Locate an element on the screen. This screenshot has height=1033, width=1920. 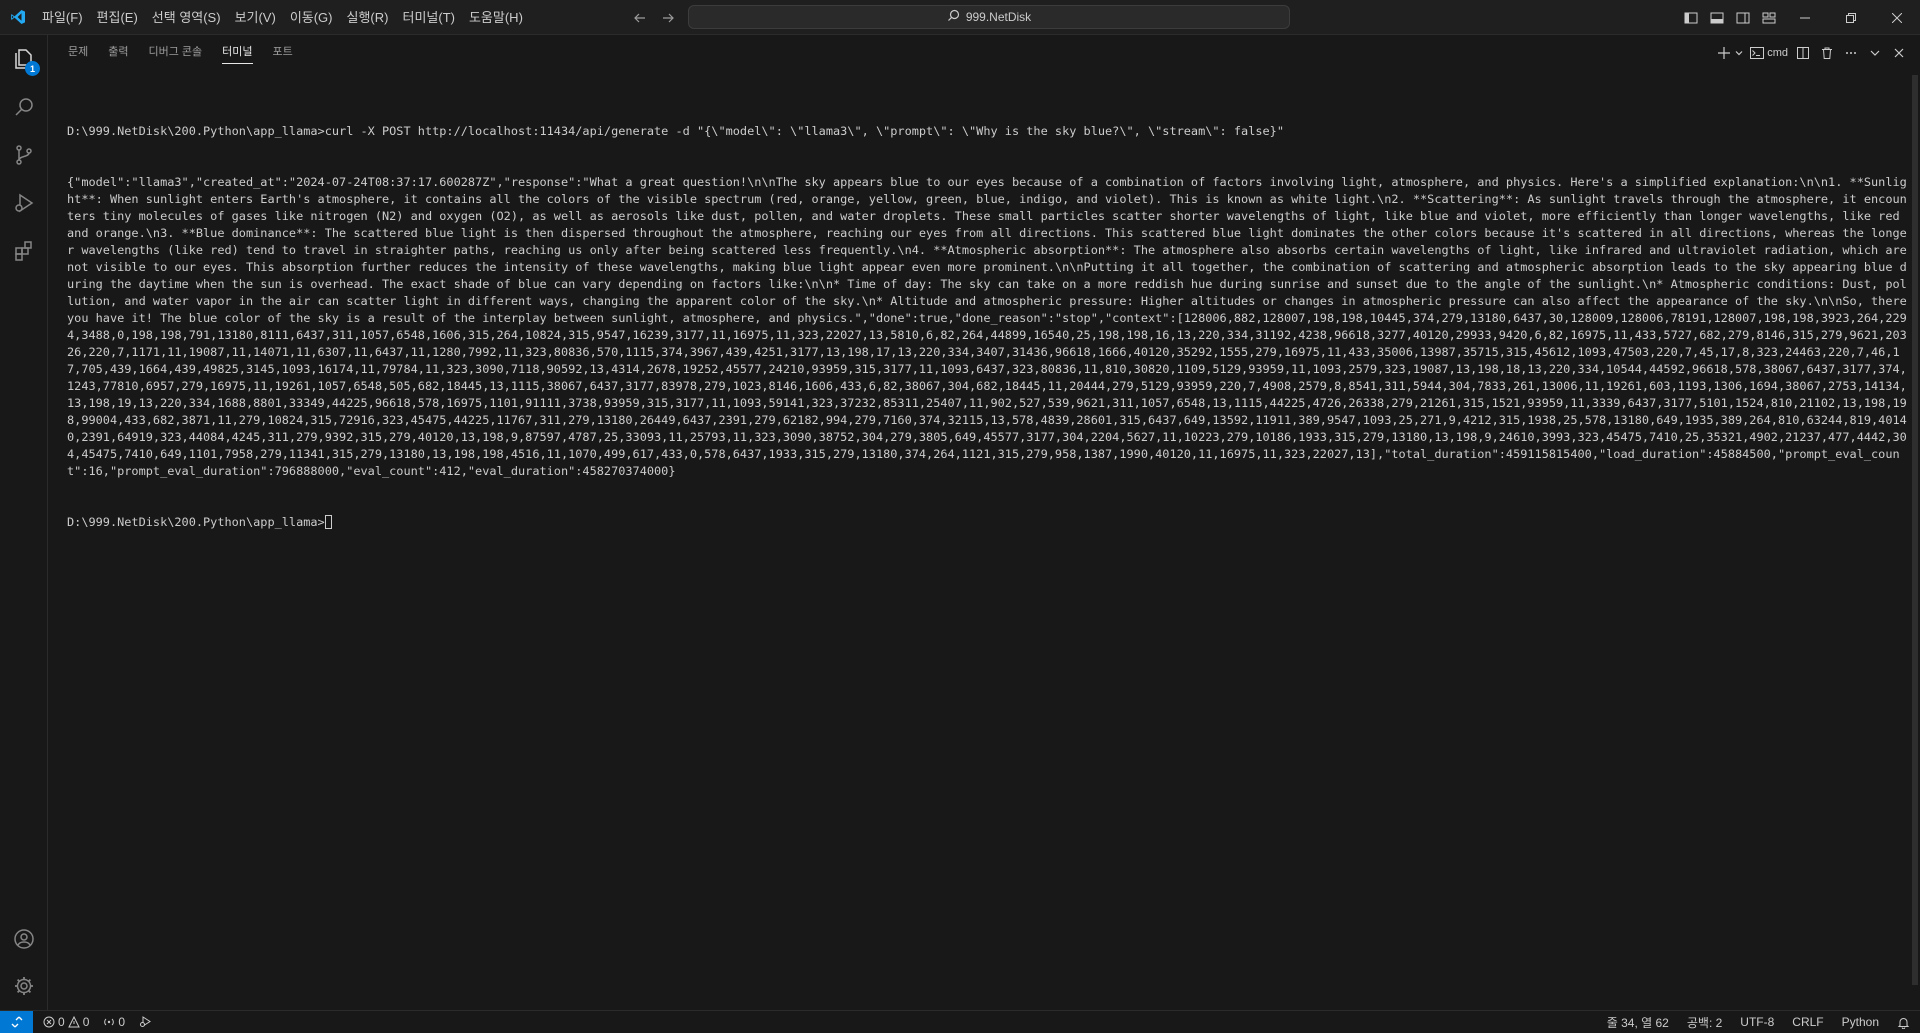
menu-edit: 편집(E) is located at coordinates (117, 17).